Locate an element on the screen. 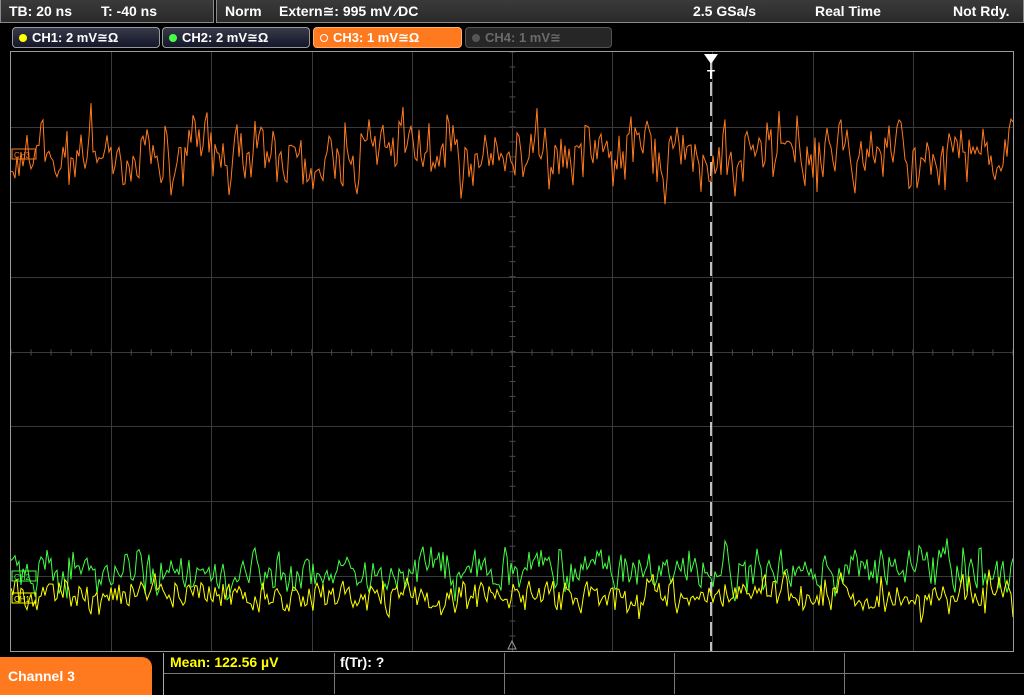 The image size is (1024, 695). ch3-offset-marker: CH3 is located at coordinates (24, 154).